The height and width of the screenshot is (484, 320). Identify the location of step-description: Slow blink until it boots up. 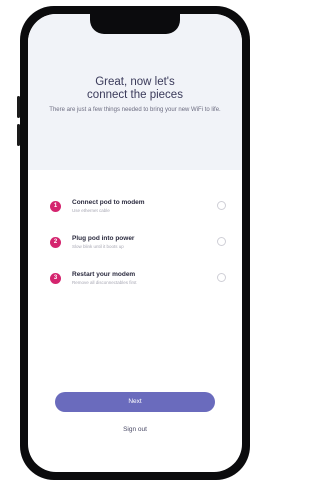
(98, 246).